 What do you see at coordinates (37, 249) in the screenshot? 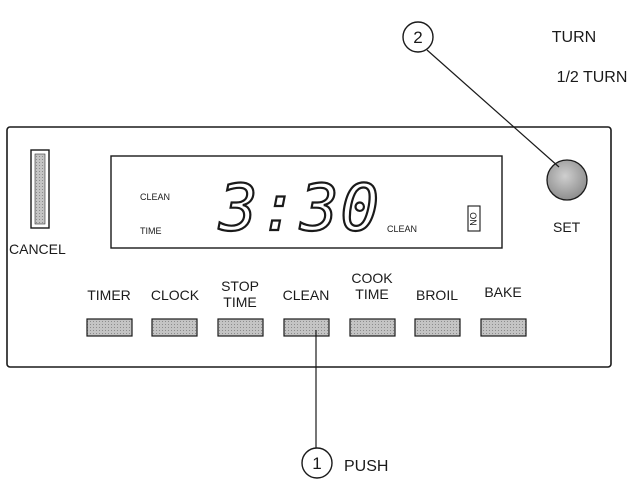
I see `cancel-label: CANCEL` at bounding box center [37, 249].